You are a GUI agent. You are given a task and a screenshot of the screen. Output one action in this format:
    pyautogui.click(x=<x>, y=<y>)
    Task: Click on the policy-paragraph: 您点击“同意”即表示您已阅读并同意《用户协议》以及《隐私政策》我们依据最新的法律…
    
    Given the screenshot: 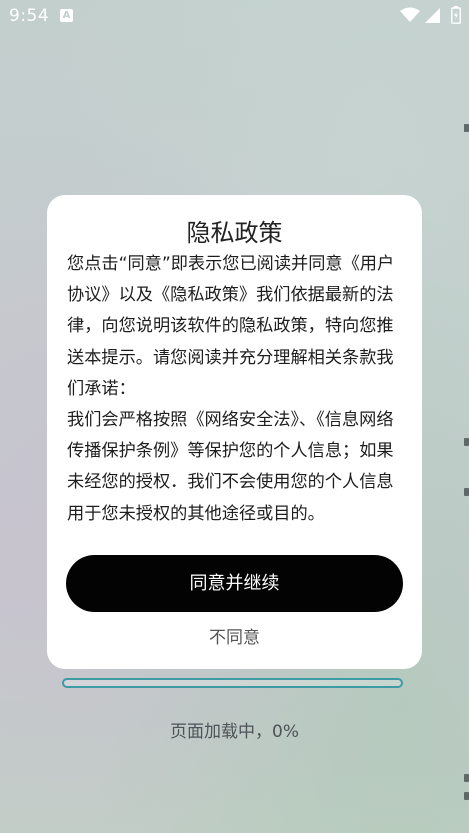 What is the action you would take?
    pyautogui.click(x=231, y=326)
    